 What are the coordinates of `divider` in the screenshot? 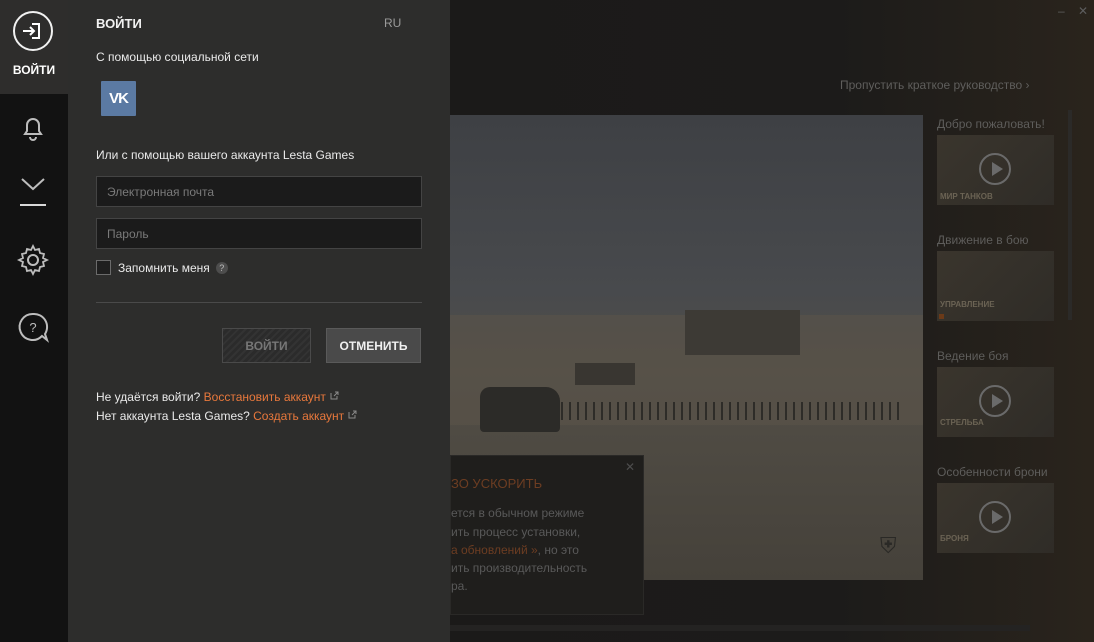 It's located at (259, 302).